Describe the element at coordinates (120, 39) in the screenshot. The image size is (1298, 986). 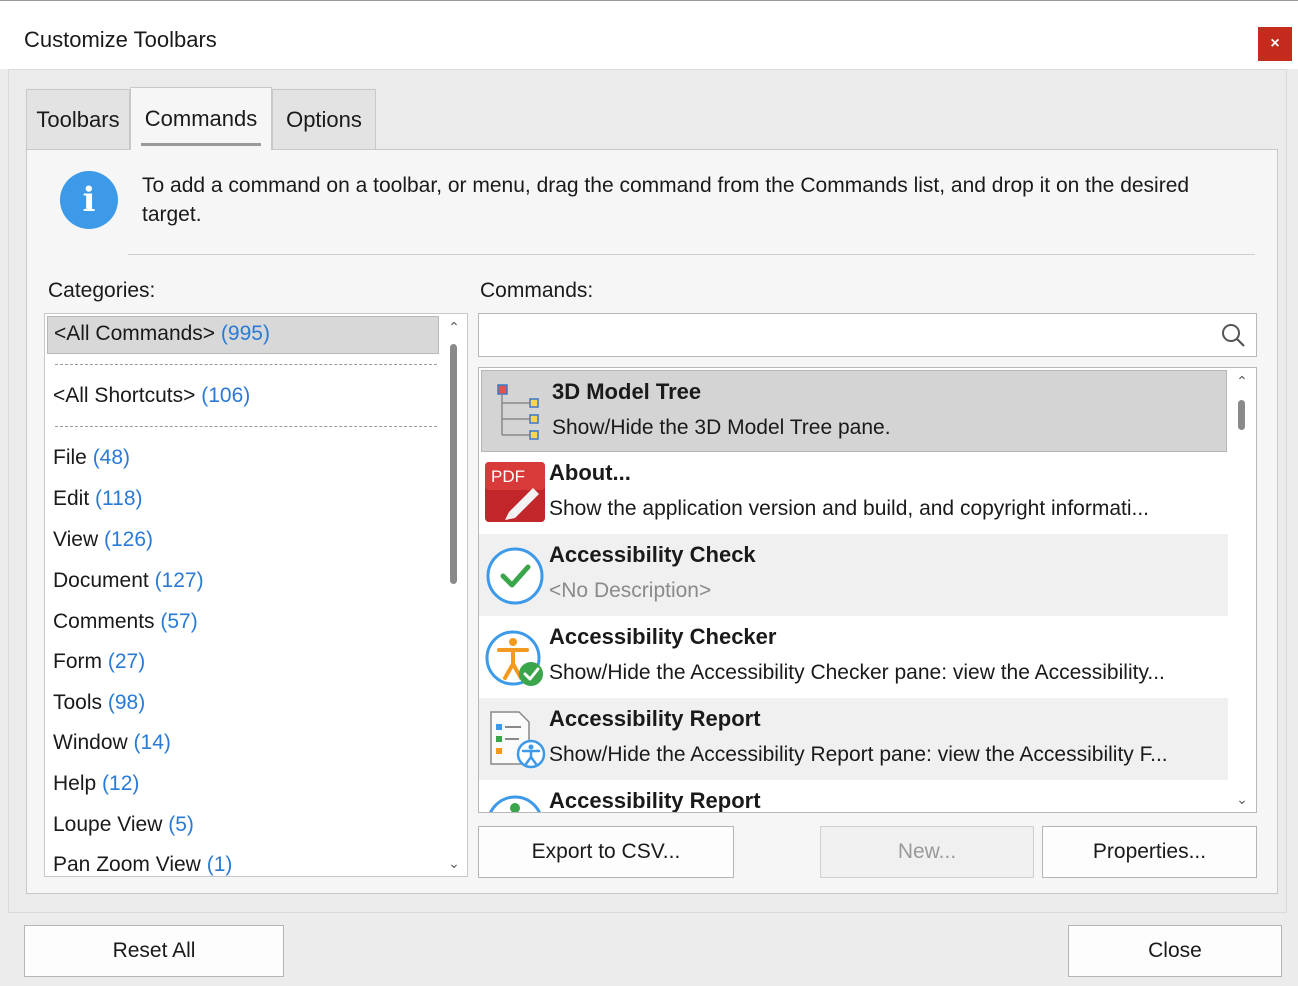
I see `window-title: Customize Toolbars` at that location.